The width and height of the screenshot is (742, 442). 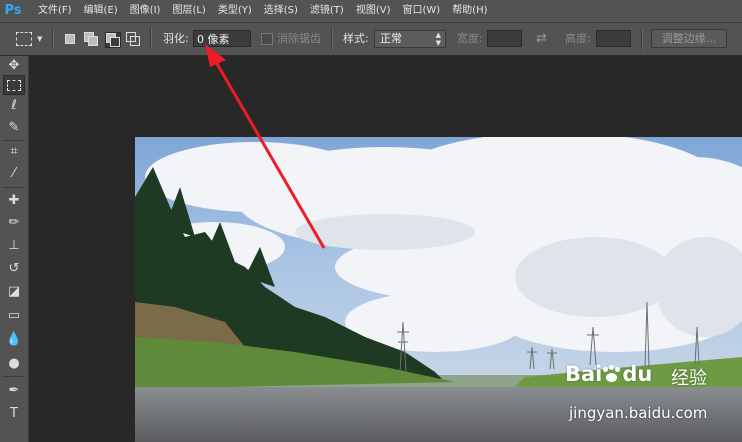 I want to click on height-input, so click(x=613, y=38).